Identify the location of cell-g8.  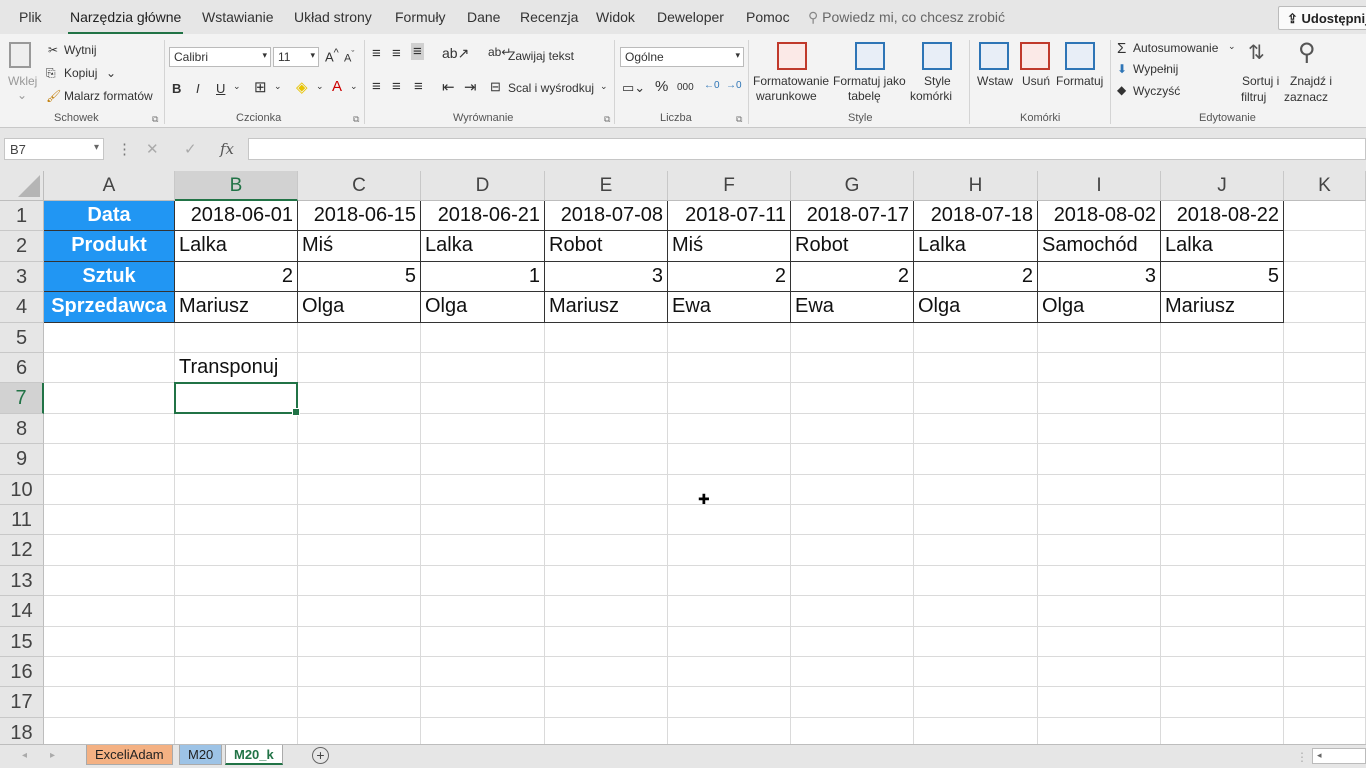
(852, 429).